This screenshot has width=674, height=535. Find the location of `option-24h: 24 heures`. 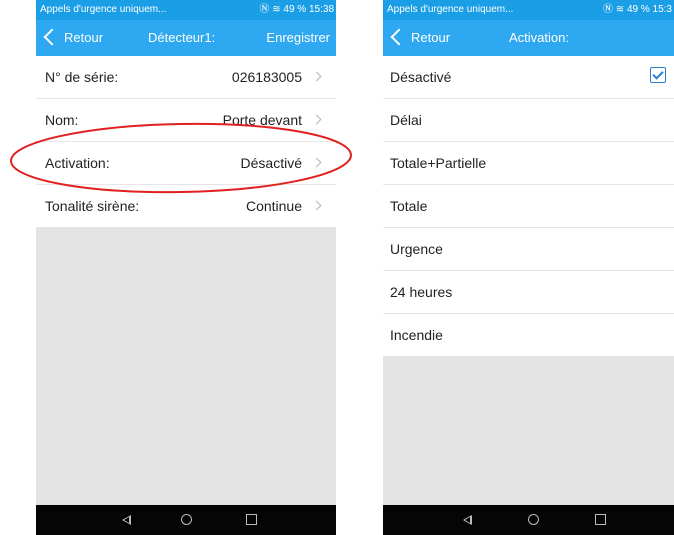

option-24h: 24 heures is located at coordinates (528, 292).